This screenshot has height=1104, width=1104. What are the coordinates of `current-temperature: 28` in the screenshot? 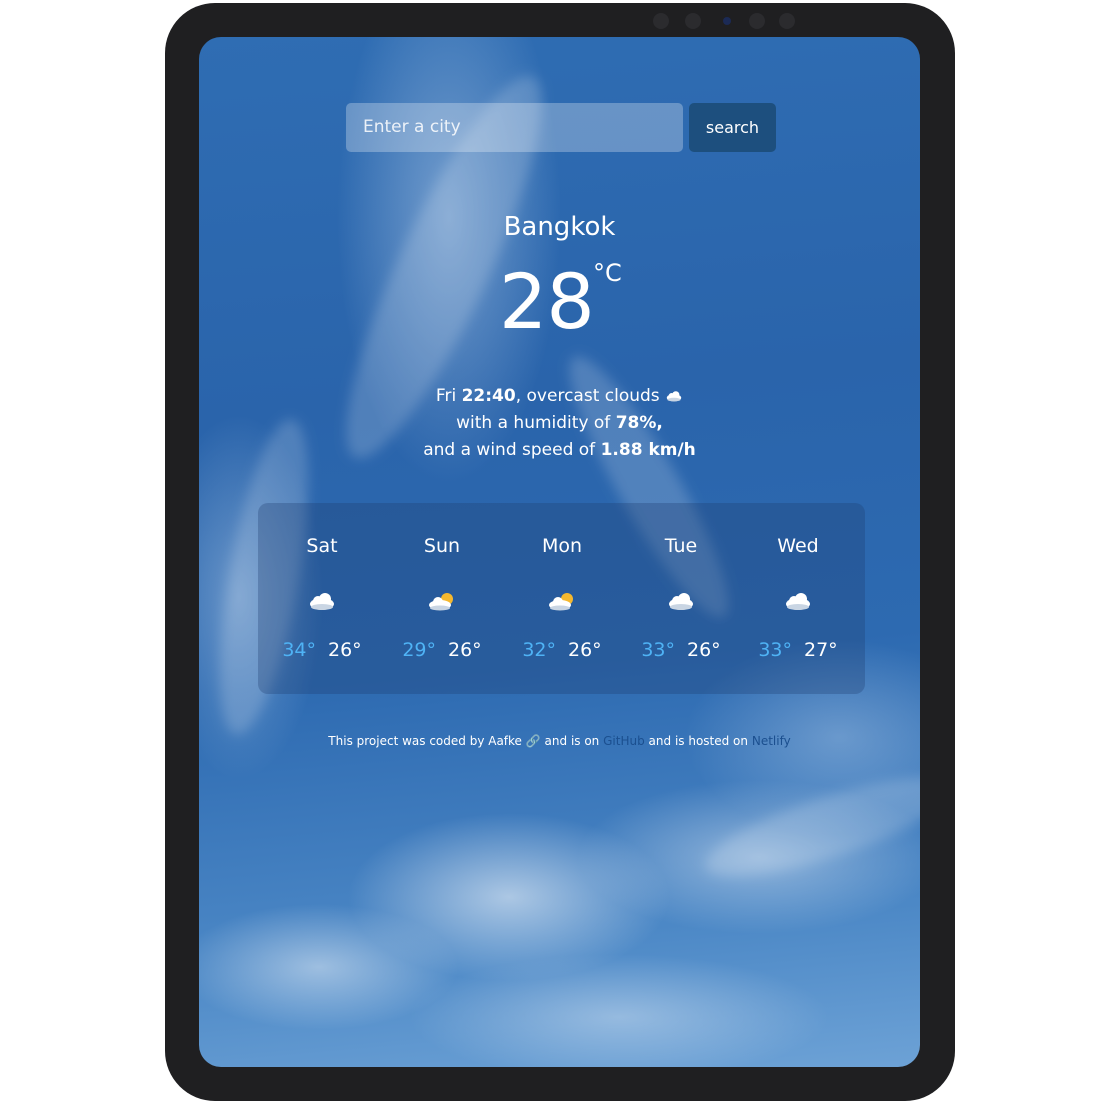 It's located at (547, 301).